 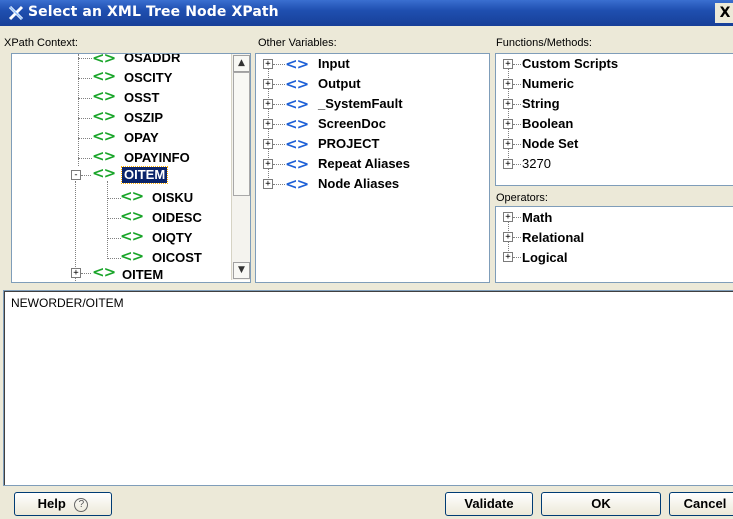 I want to click on cancel-button: Cancel, so click(x=701, y=504).